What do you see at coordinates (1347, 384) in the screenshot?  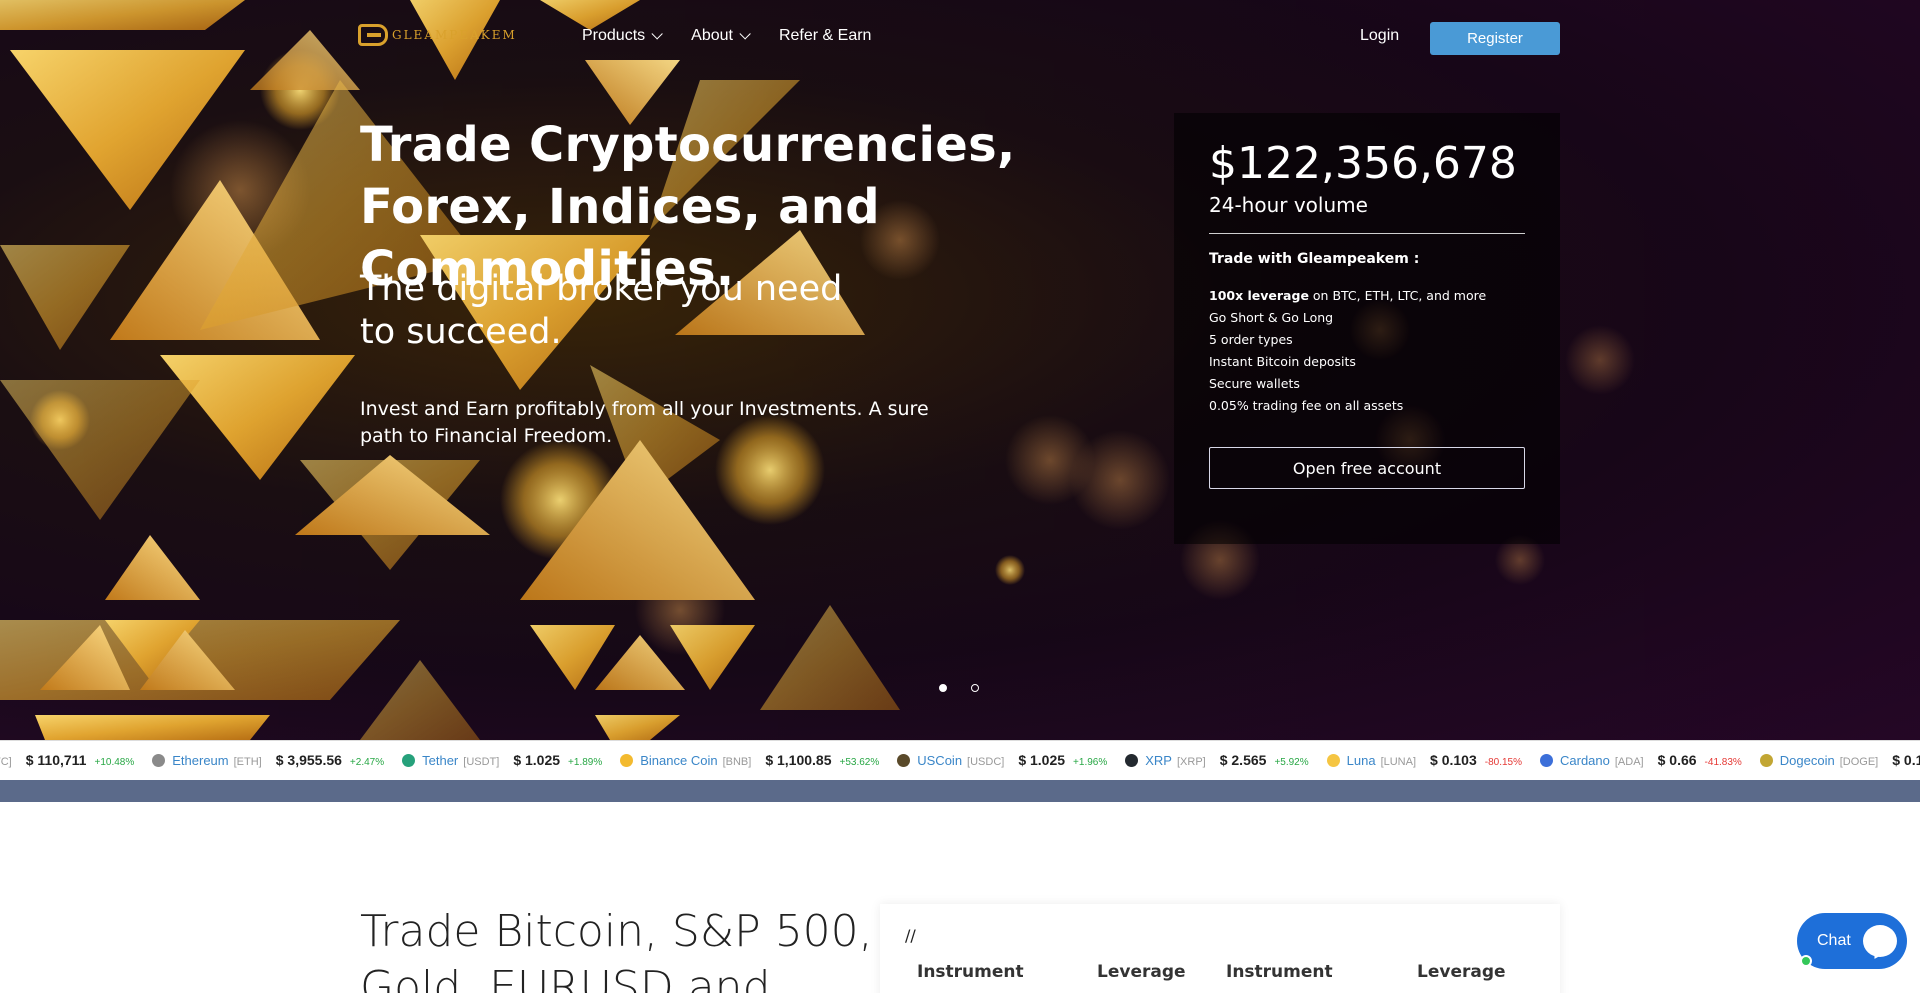 I see `feature-item: Secure wallets` at bounding box center [1347, 384].